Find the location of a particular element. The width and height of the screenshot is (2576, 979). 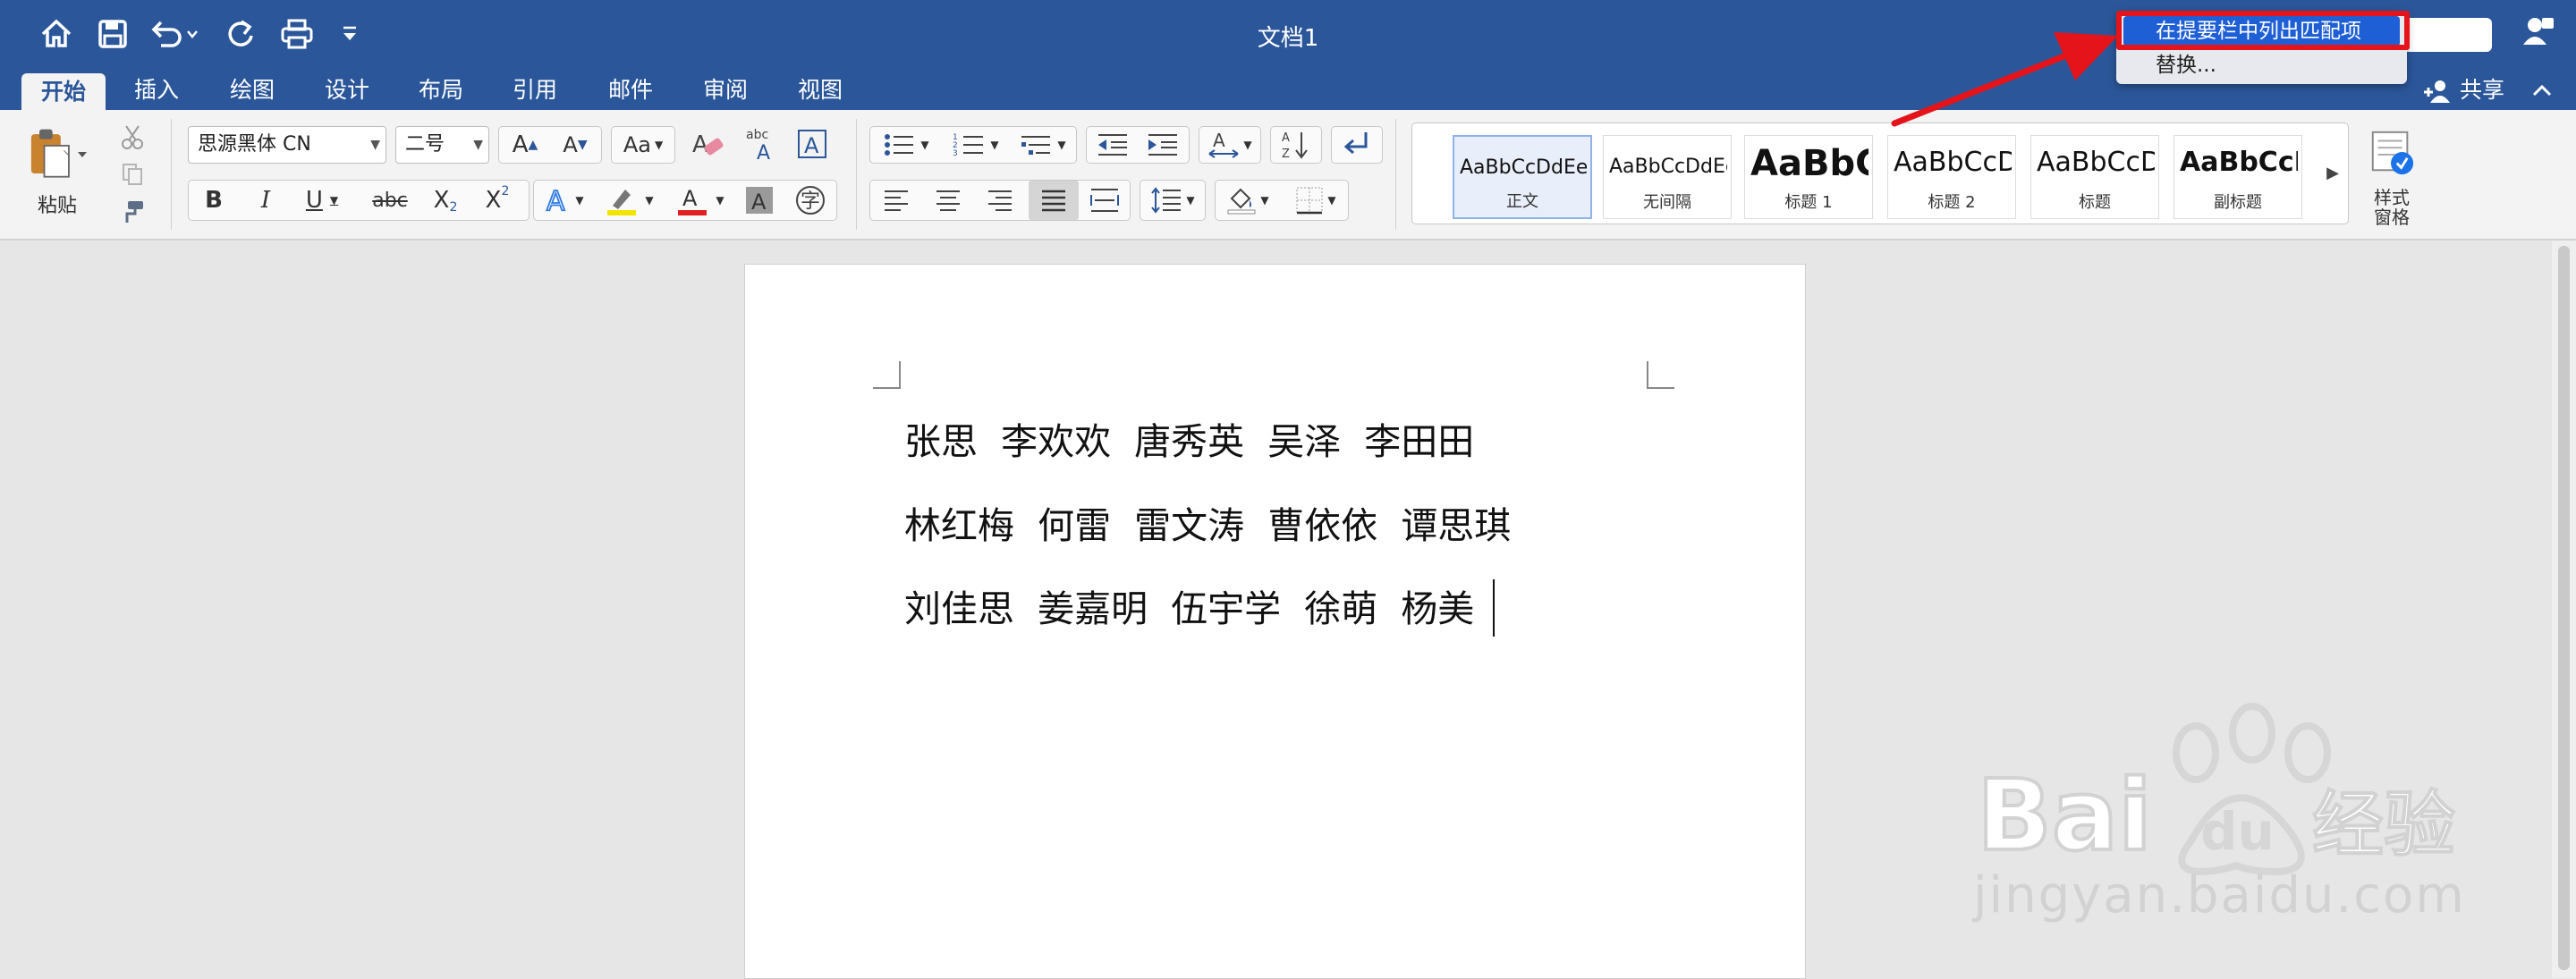

document-text-line: 林红梅 何雷 雷文涛 曹依依 谭思琪 is located at coordinates (1207, 522).